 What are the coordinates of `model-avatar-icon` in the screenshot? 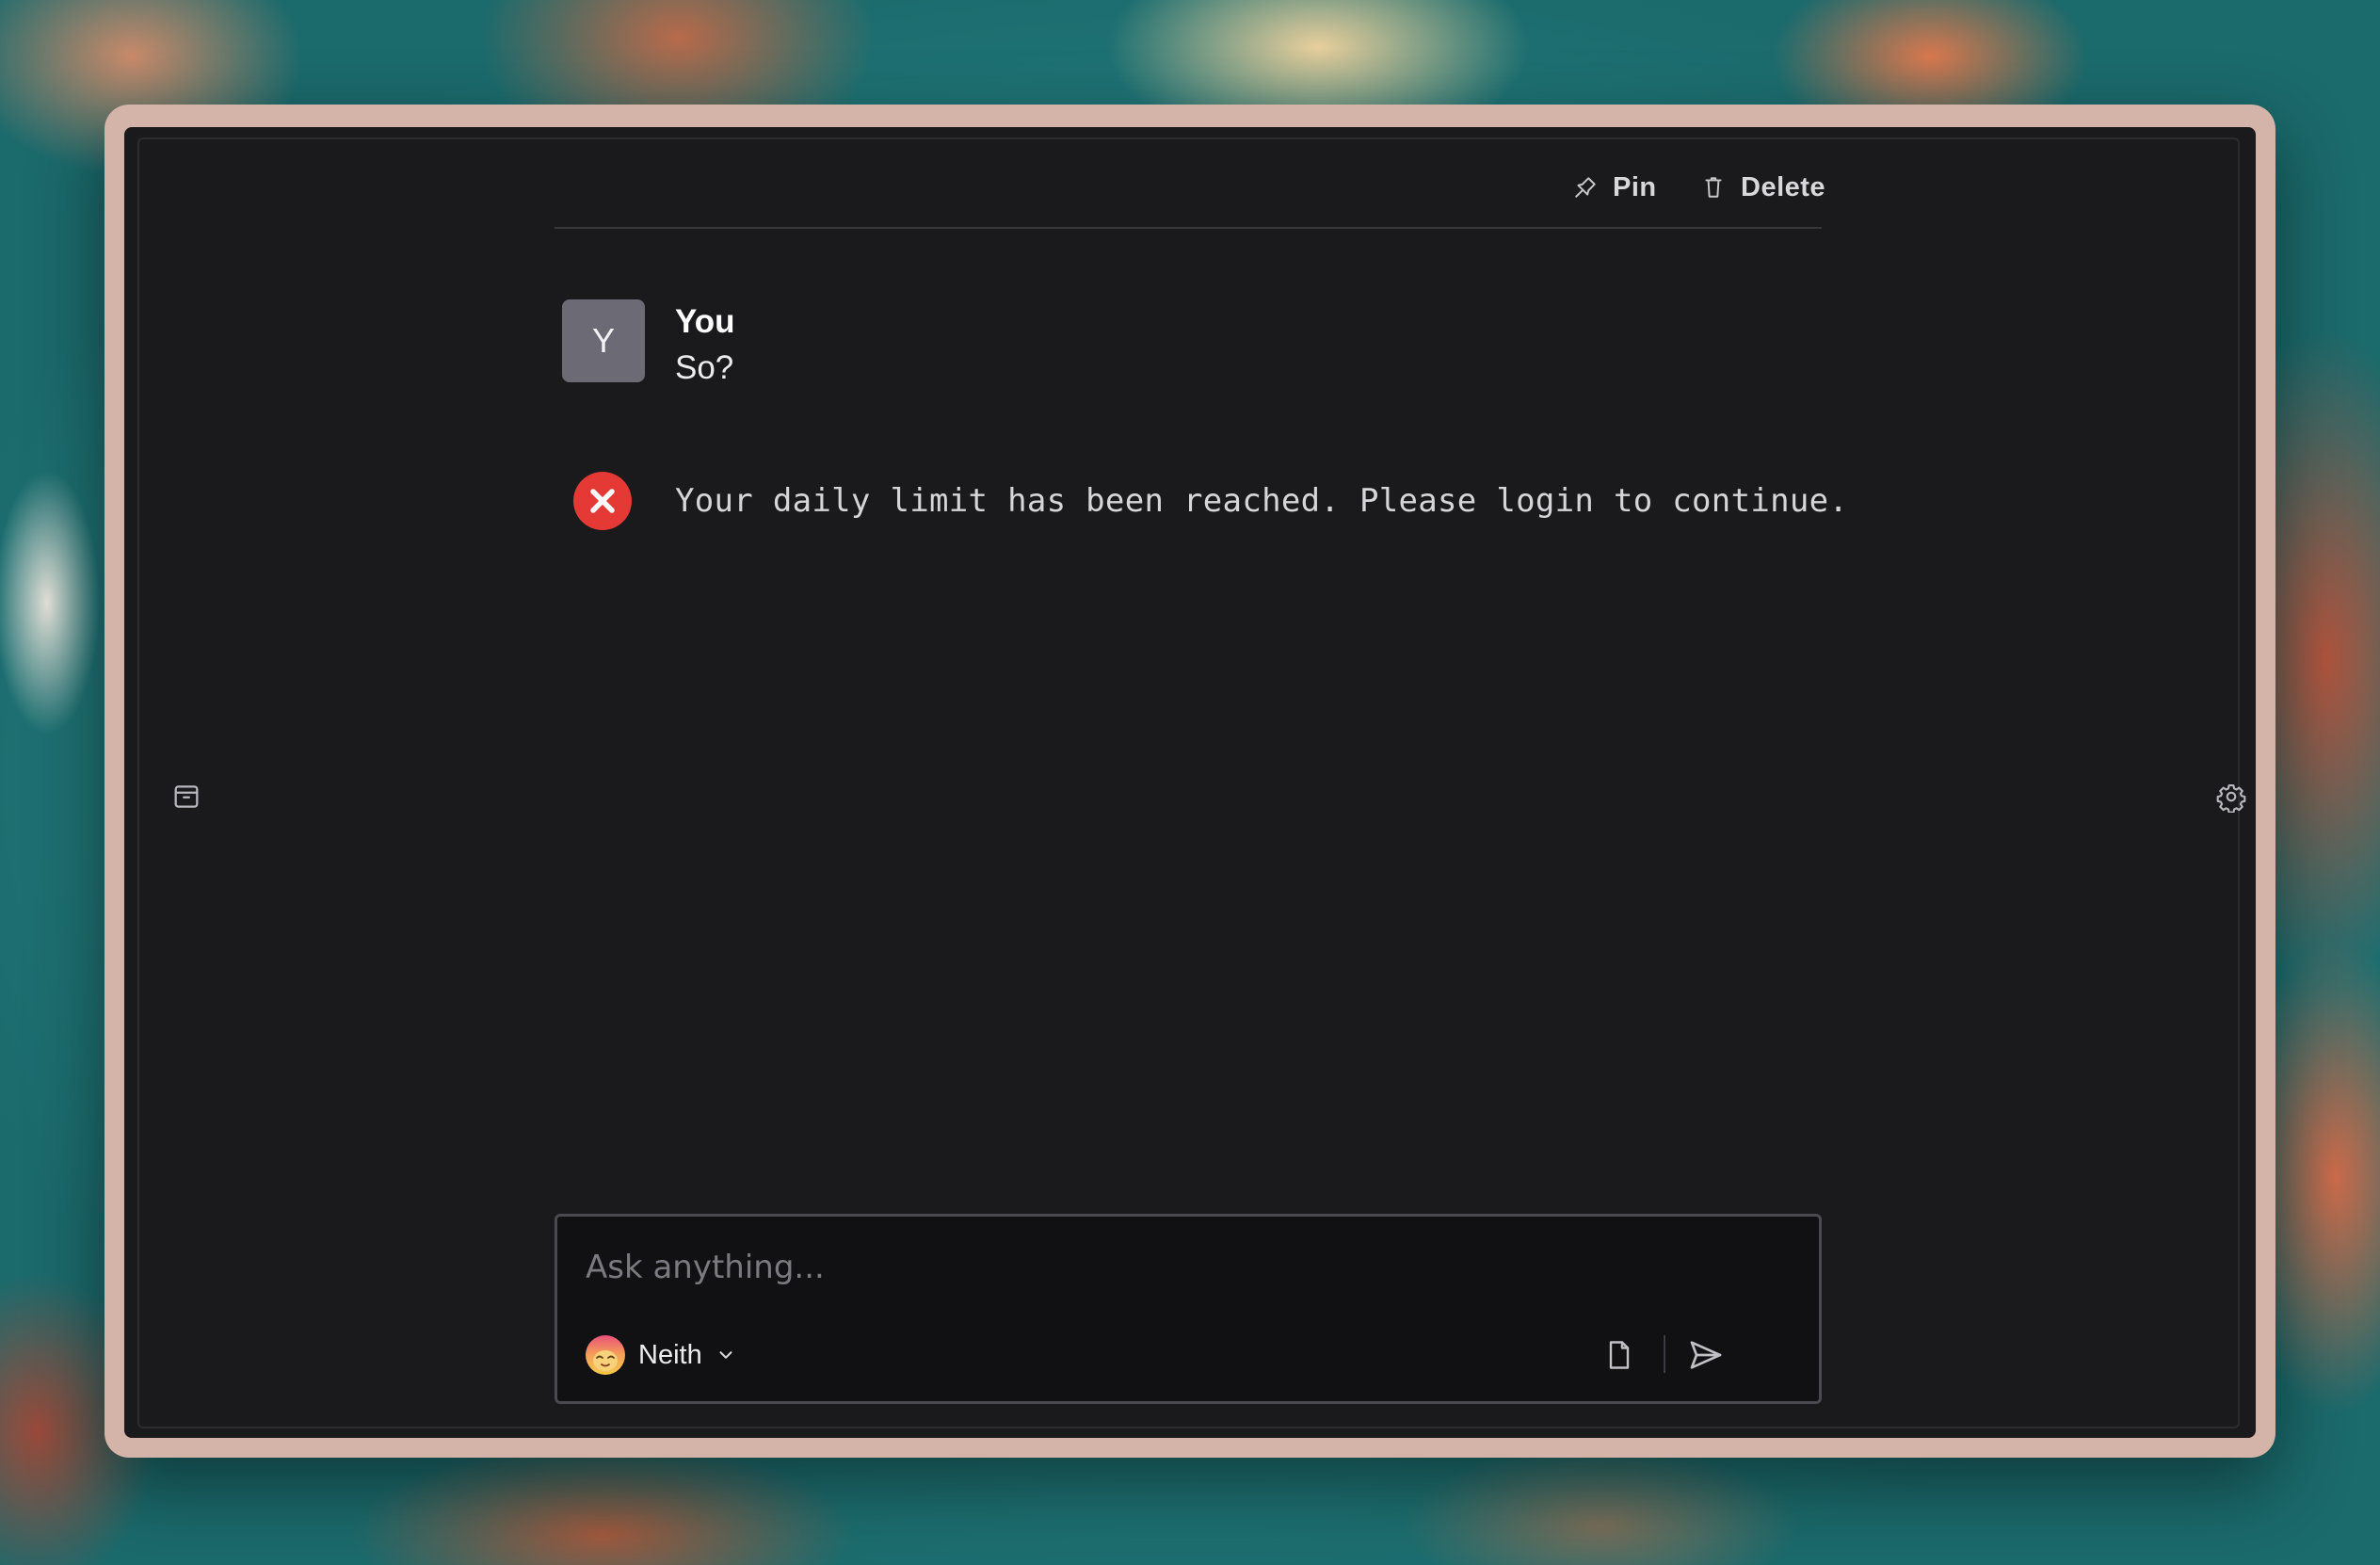 It's located at (605, 1355).